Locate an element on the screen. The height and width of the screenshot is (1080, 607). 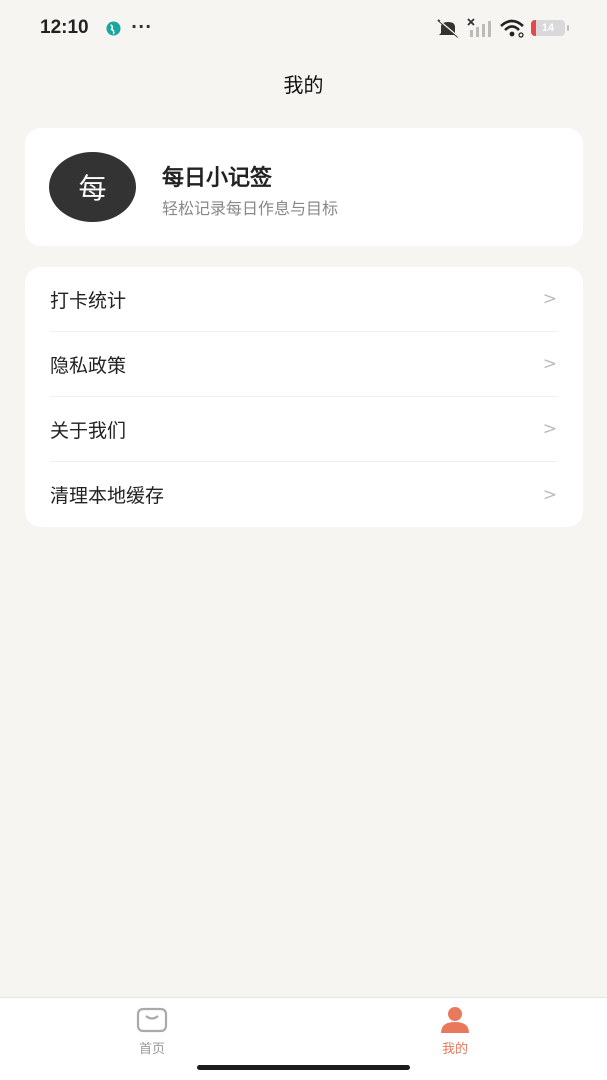
tab-mine-label: 我的 is located at coordinates (454, 1049).